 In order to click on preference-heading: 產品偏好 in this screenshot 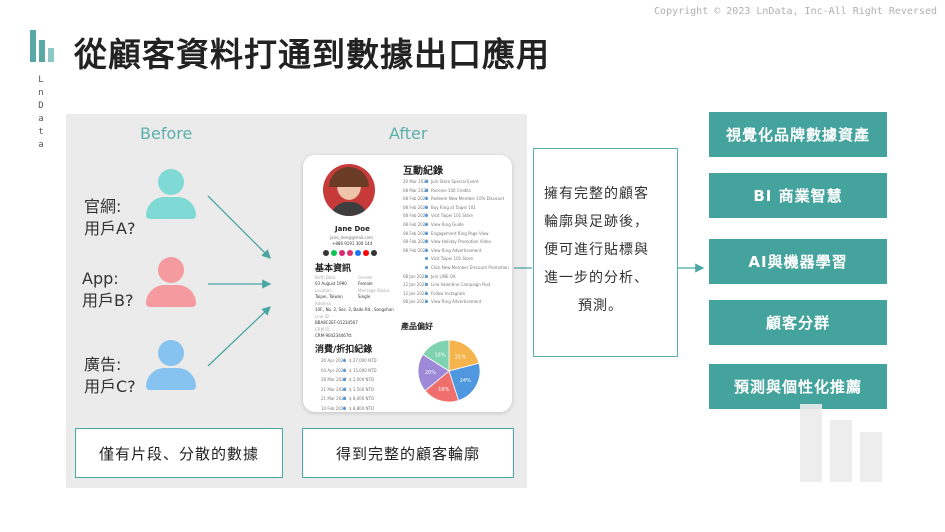, I will do `click(417, 326)`.